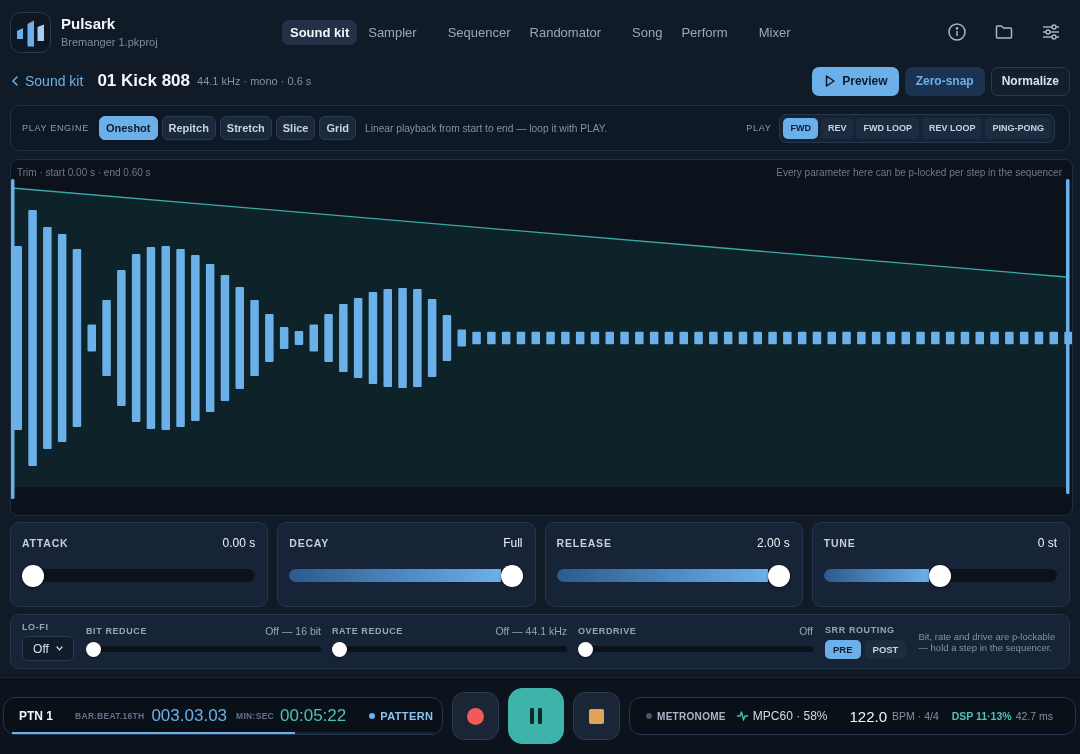 Image resolution: width=1080 pixels, height=754 pixels. Describe the element at coordinates (887, 128) in the screenshot. I see `direction-button: FWD LOOP` at that location.